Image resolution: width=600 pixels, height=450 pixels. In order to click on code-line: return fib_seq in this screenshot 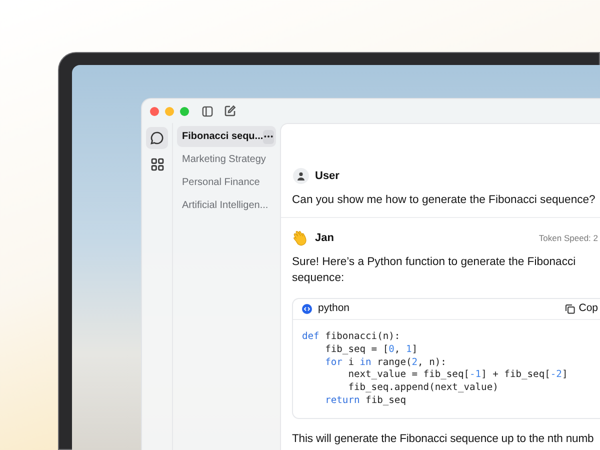, I will do `click(365, 401)`.